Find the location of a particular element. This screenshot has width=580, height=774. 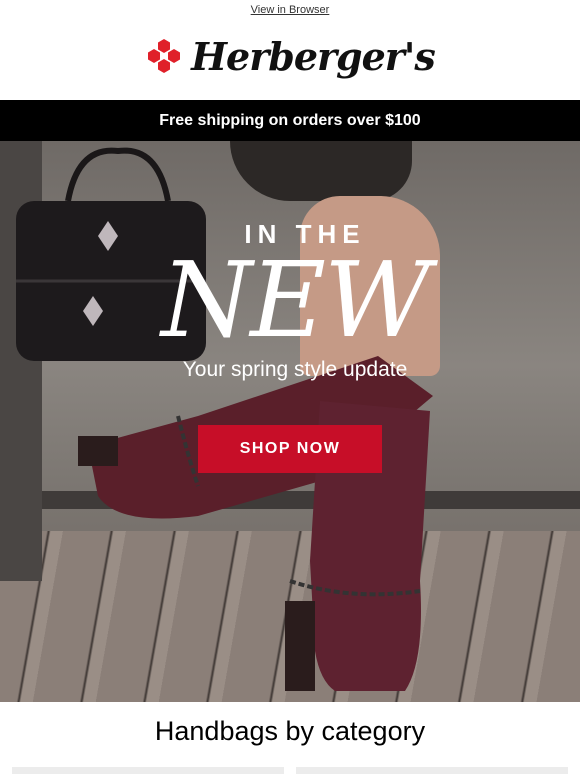

view-in-browser-link: View in Browser is located at coordinates (290, 10).